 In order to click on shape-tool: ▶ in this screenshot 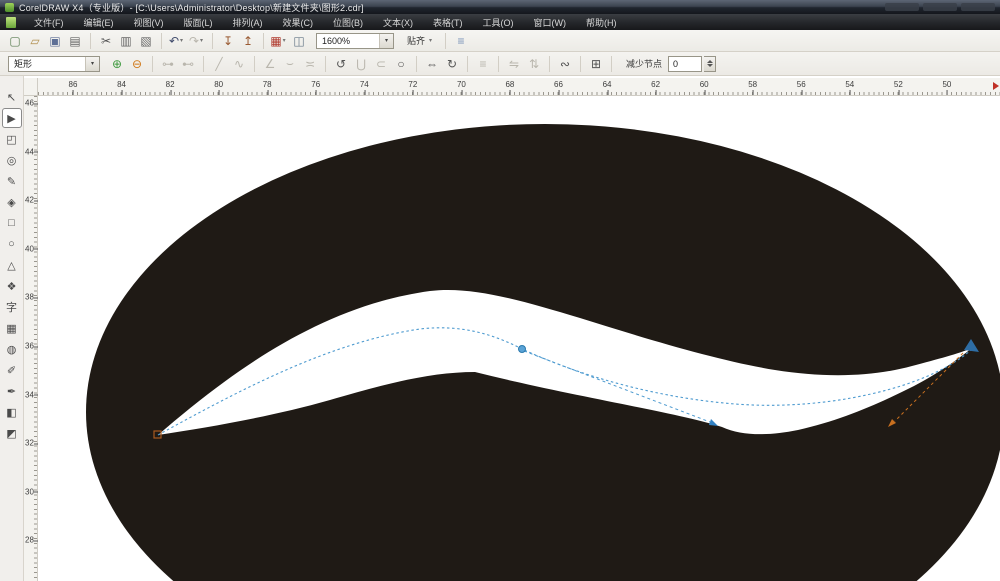, I will do `click(11, 118)`.